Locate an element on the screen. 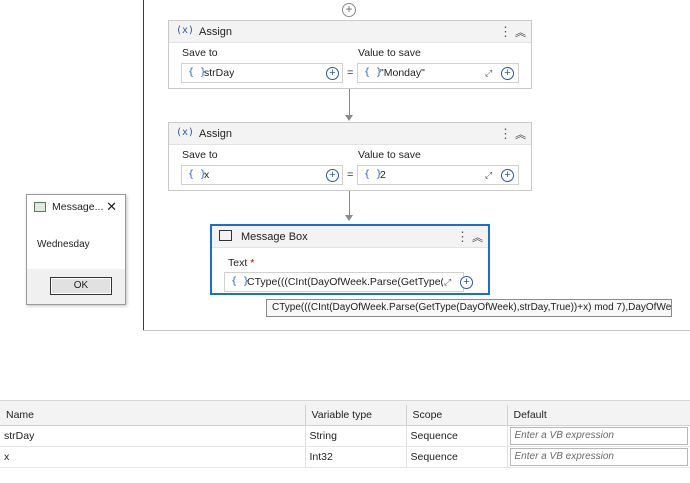  save-to-field: { } x is located at coordinates (262, 175).